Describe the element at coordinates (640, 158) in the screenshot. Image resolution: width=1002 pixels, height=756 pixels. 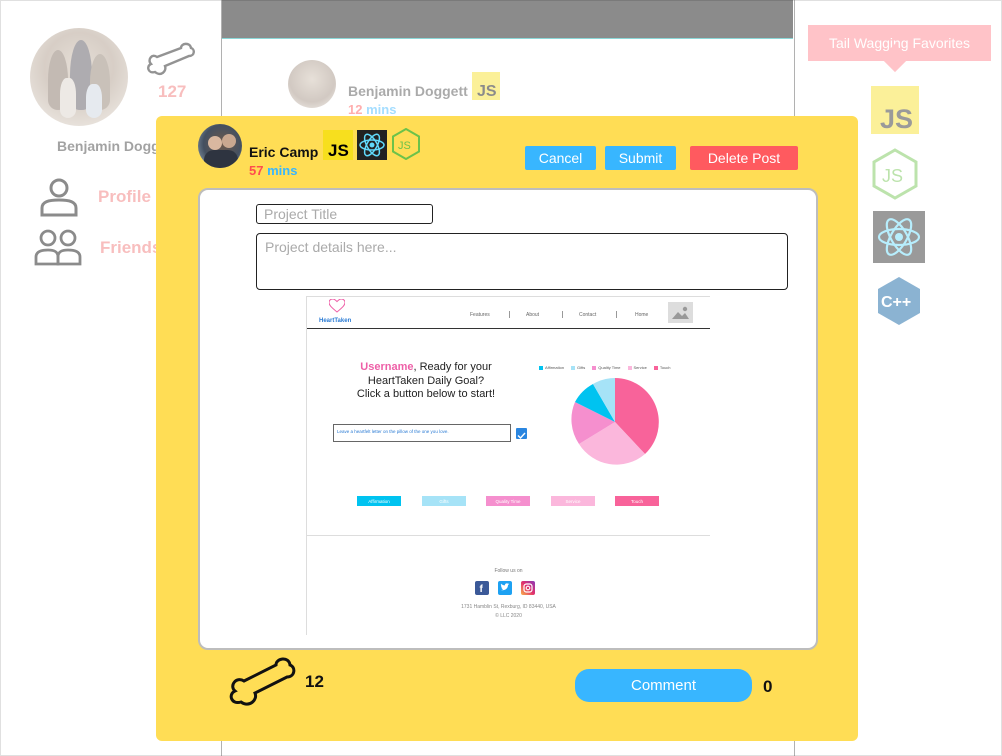
I see `submit-button: Submit` at that location.